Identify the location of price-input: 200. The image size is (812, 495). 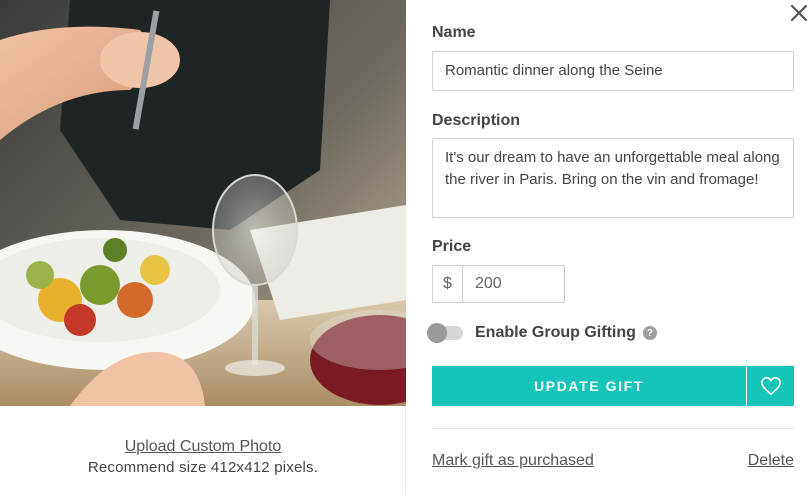
(513, 284).